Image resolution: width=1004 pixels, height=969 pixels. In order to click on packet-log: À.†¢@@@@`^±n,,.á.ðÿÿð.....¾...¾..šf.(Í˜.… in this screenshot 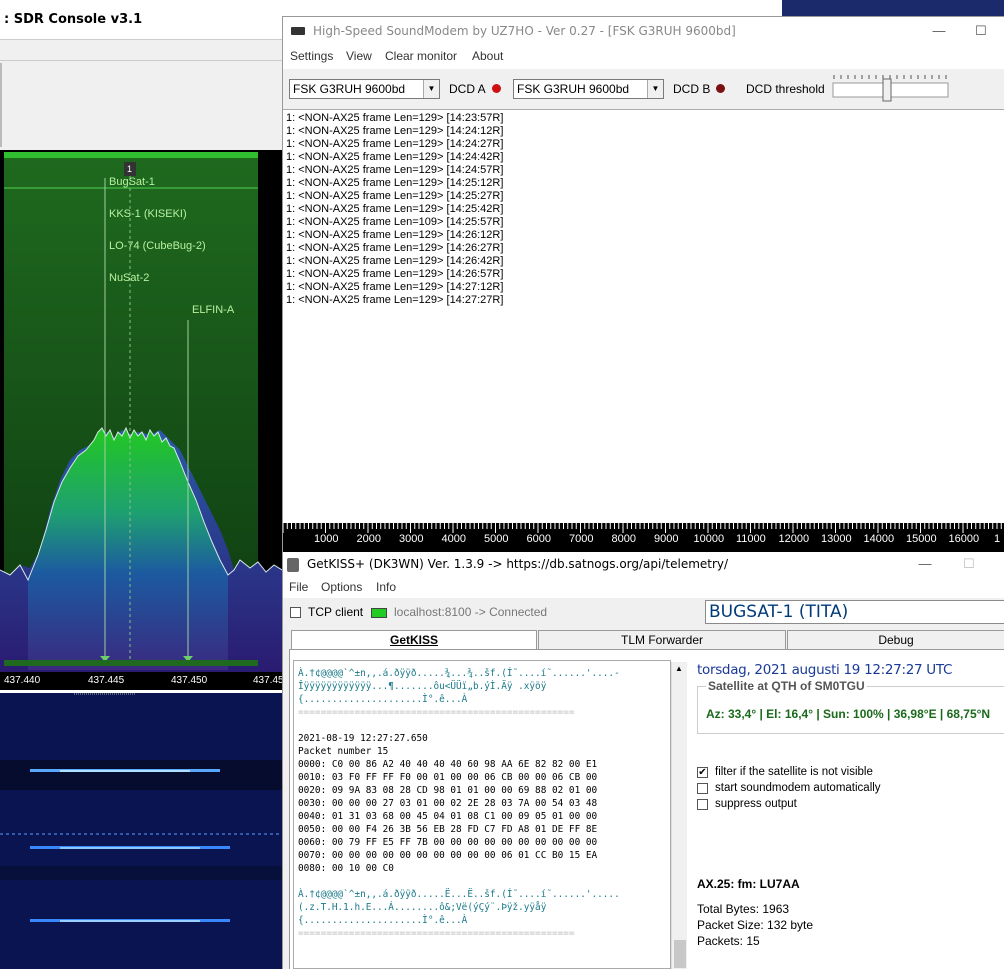, I will do `click(482, 814)`.